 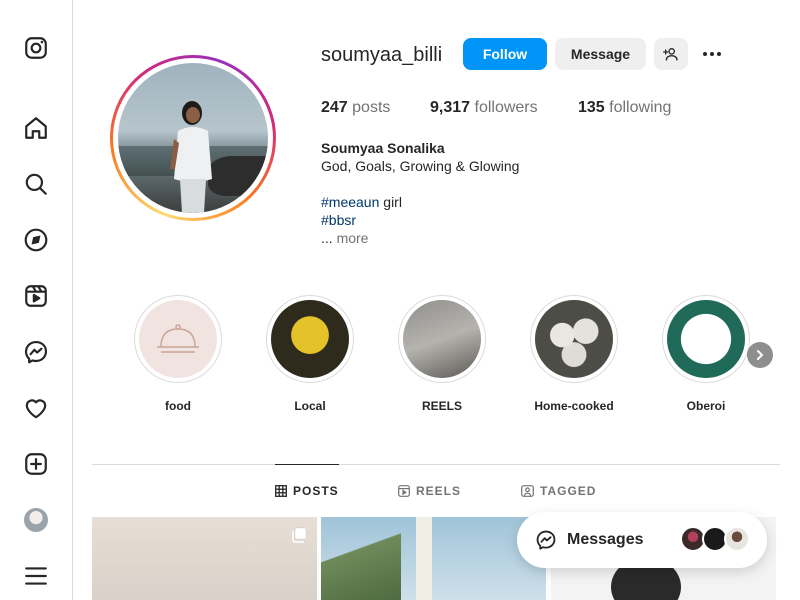 I want to click on tab-tagged: TAGGED, so click(x=558, y=491).